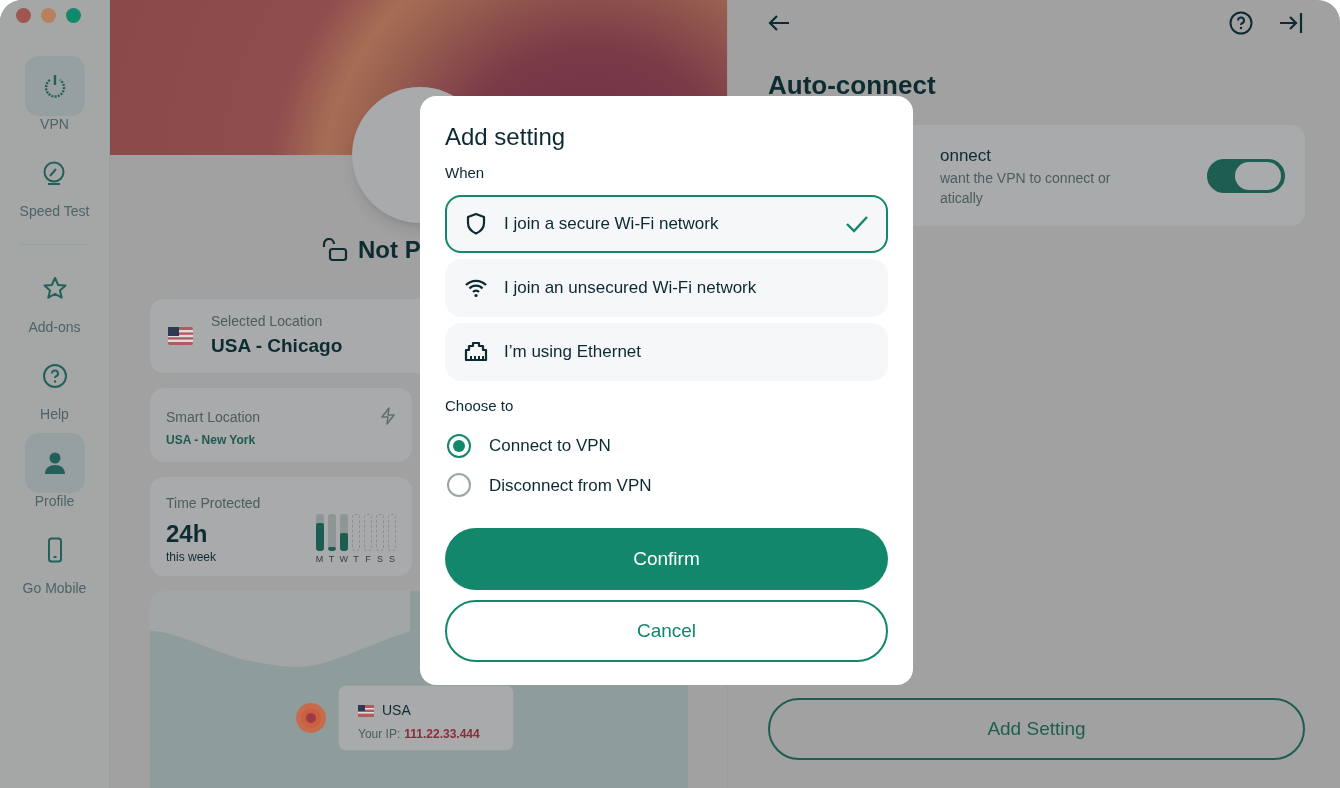 Image resolution: width=1340 pixels, height=788 pixels. Describe the element at coordinates (442, 734) in the screenshot. I see `ip-address: 111.22.33.444` at that location.